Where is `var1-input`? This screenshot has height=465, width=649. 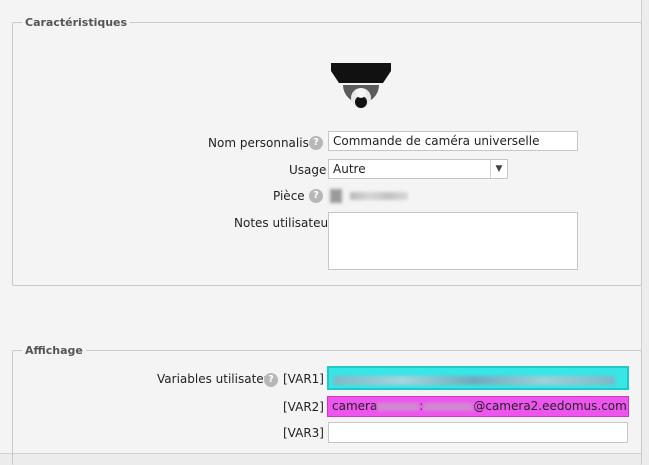 var1-input is located at coordinates (478, 378).